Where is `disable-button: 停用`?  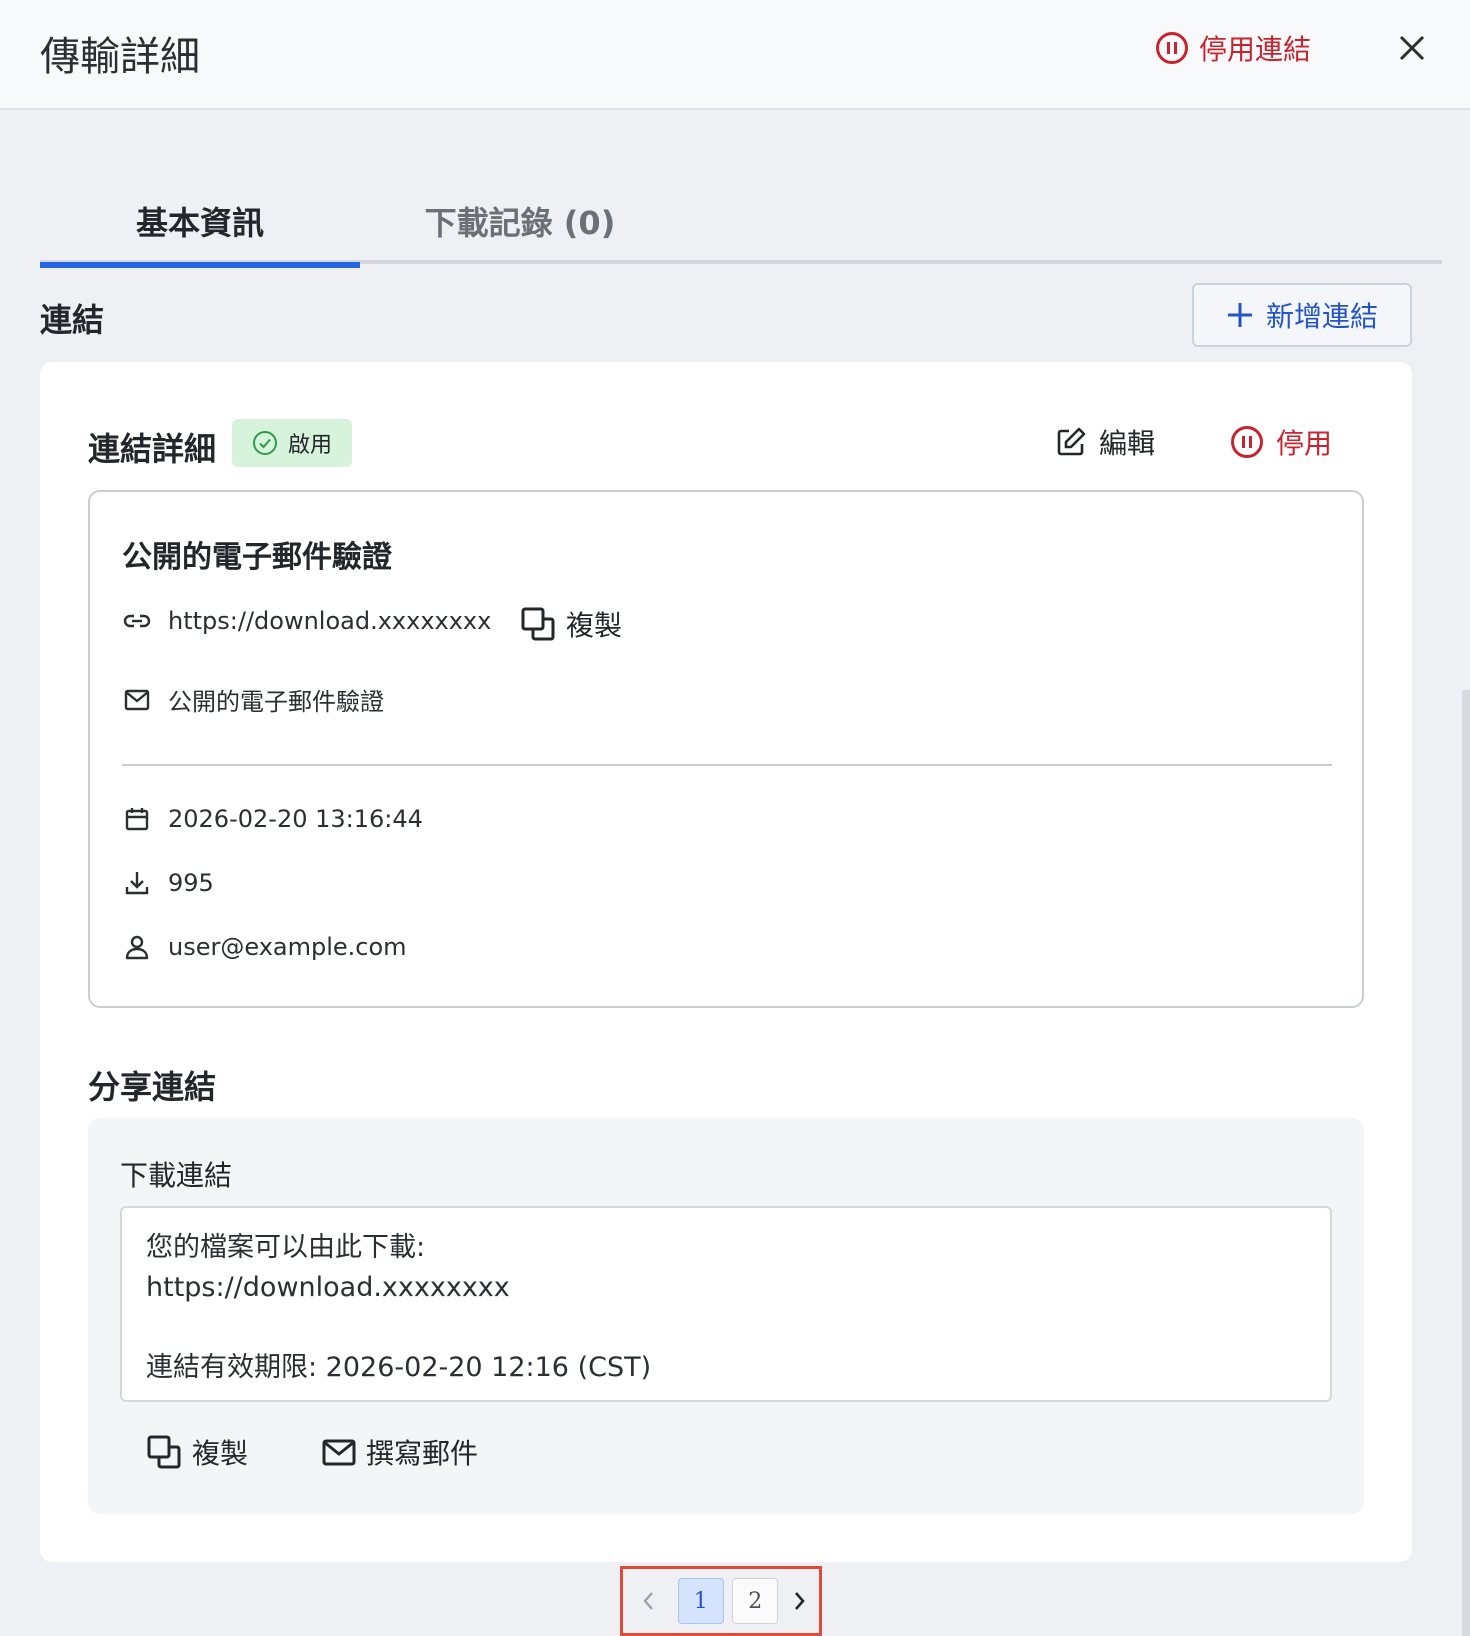 disable-button: 停用 is located at coordinates (1281, 442).